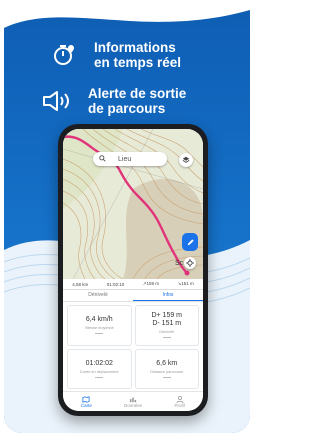 Image resolution: width=320 pixels, height=439 pixels. I want to click on track-stats-bar: 4,58 km 01:02:10 ↗159 m ↘151 m, so click(133, 284).